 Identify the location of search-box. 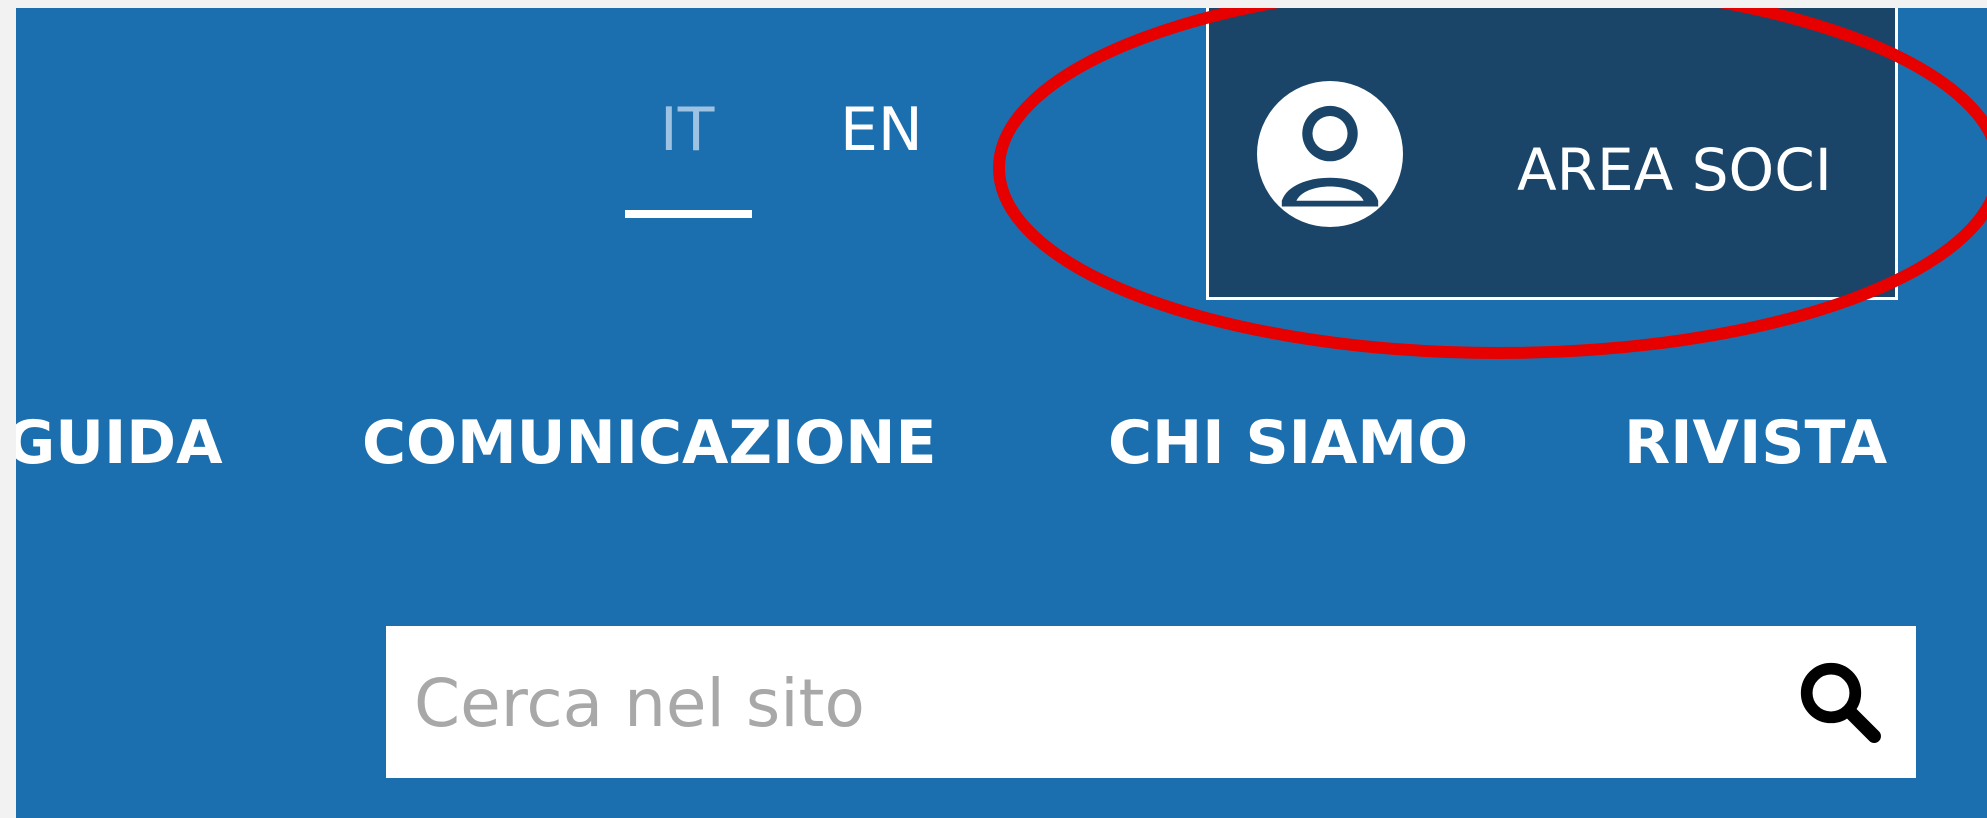
(1151, 702).